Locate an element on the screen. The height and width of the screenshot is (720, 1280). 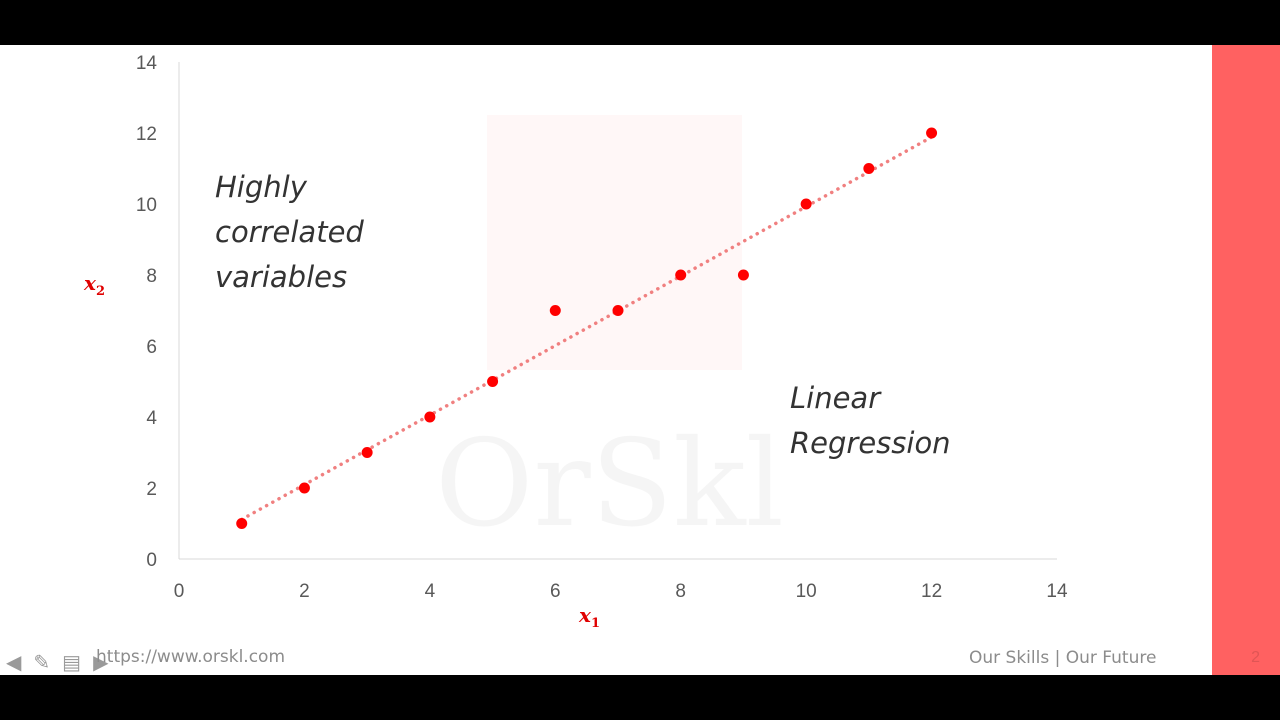
x-tick-label: 8 is located at coordinates (680, 591).